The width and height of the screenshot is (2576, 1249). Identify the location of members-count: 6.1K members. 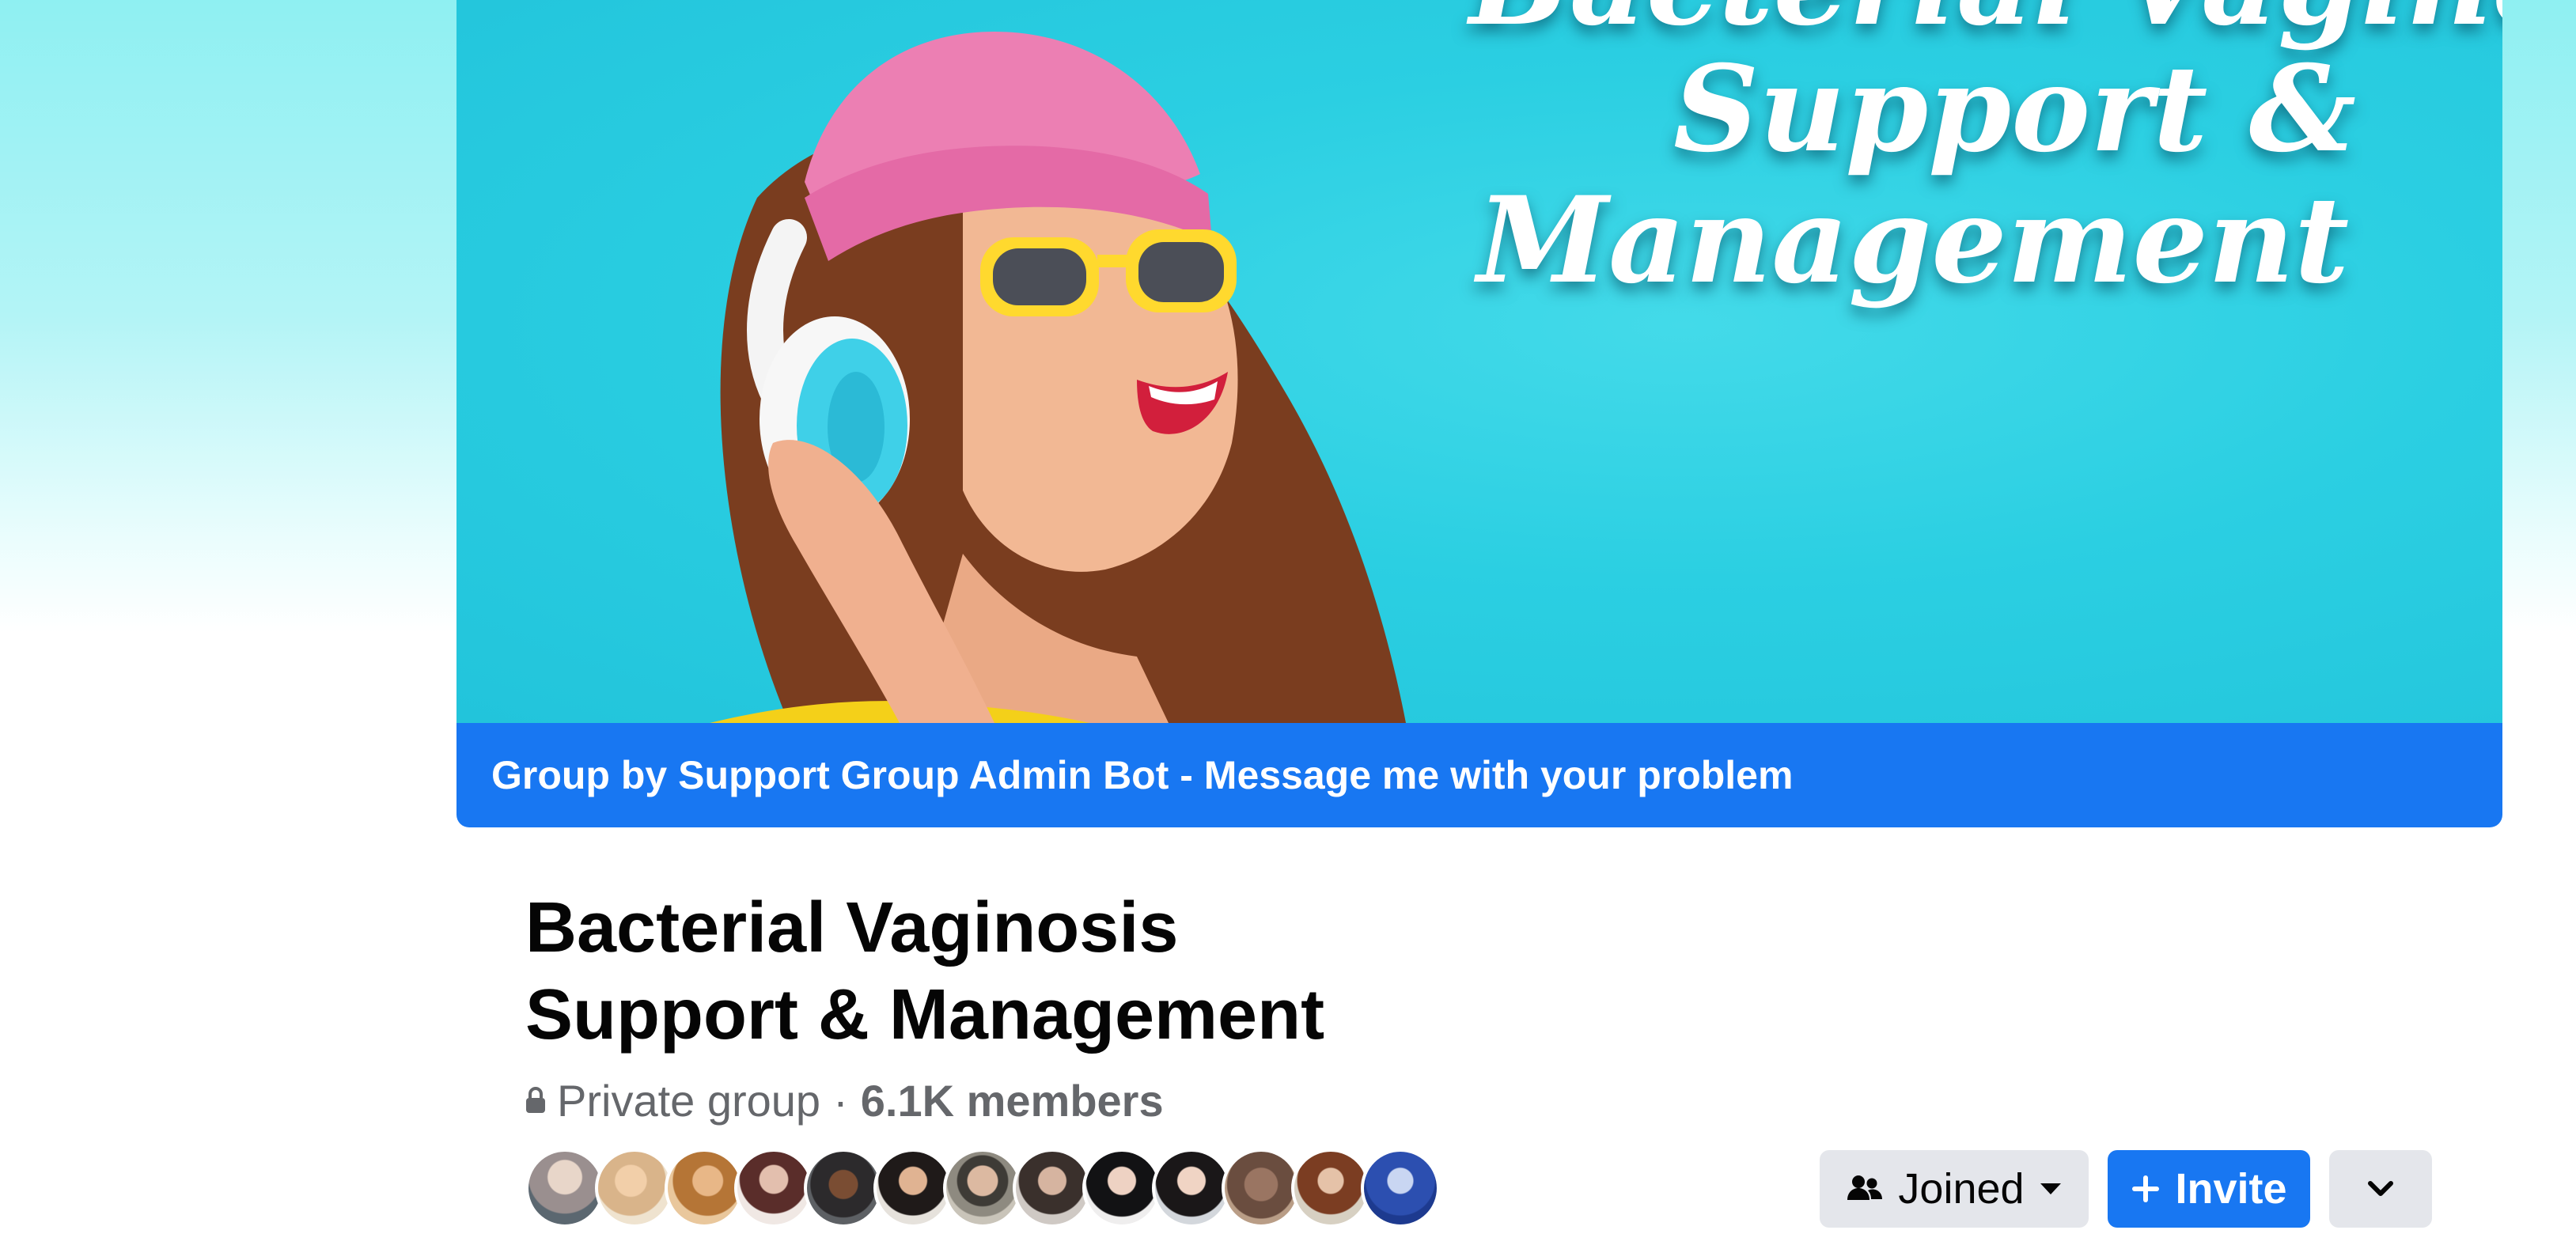
(1012, 1101).